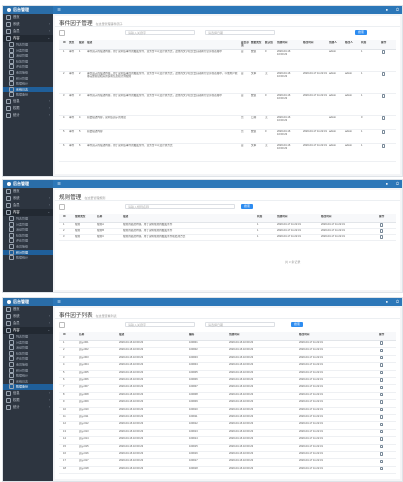 The height and width of the screenshot is (482, 403). What do you see at coordinates (242, 117) in the screenshot?
I see `table-cell: 否` at bounding box center [242, 117].